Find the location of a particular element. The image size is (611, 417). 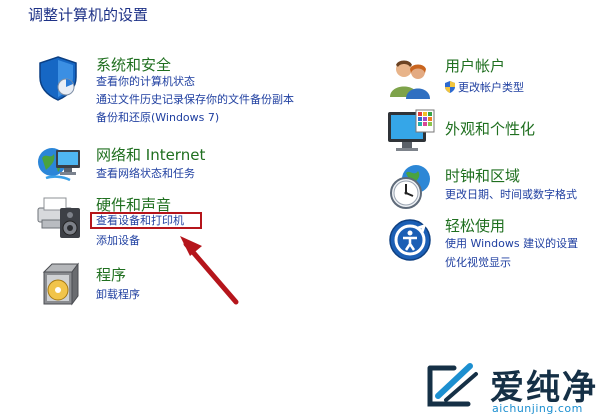

link-view-computer-status: 查看你的计算机状态 is located at coordinates (145, 82).